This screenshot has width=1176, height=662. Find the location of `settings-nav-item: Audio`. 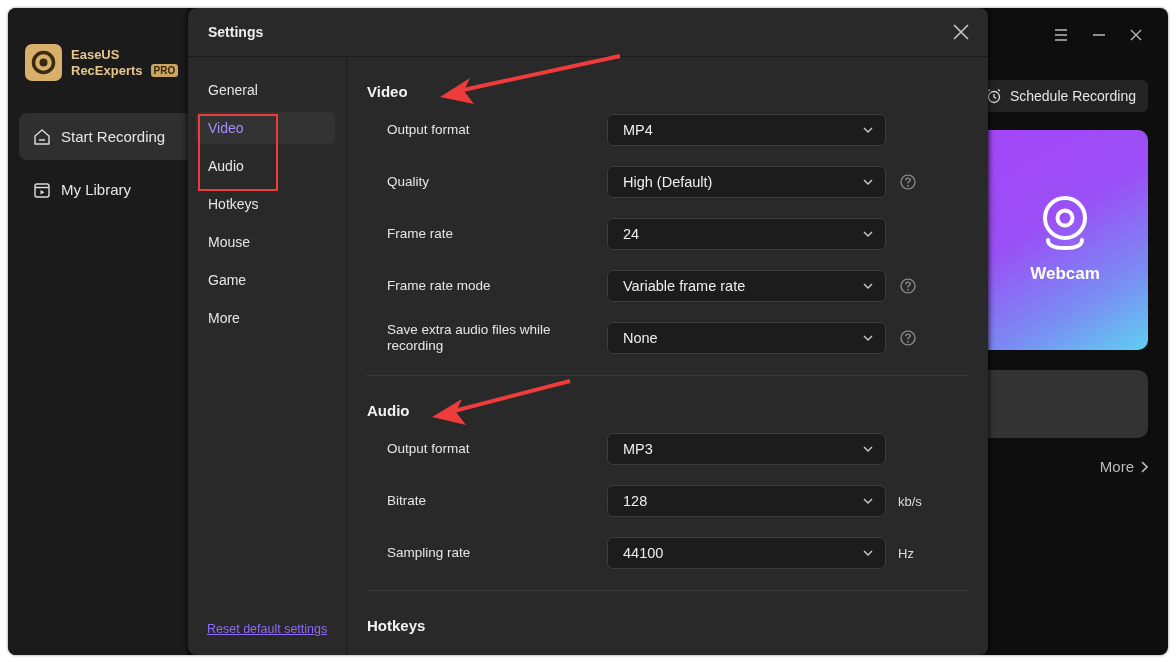

settings-nav-item: Audio is located at coordinates (265, 166).